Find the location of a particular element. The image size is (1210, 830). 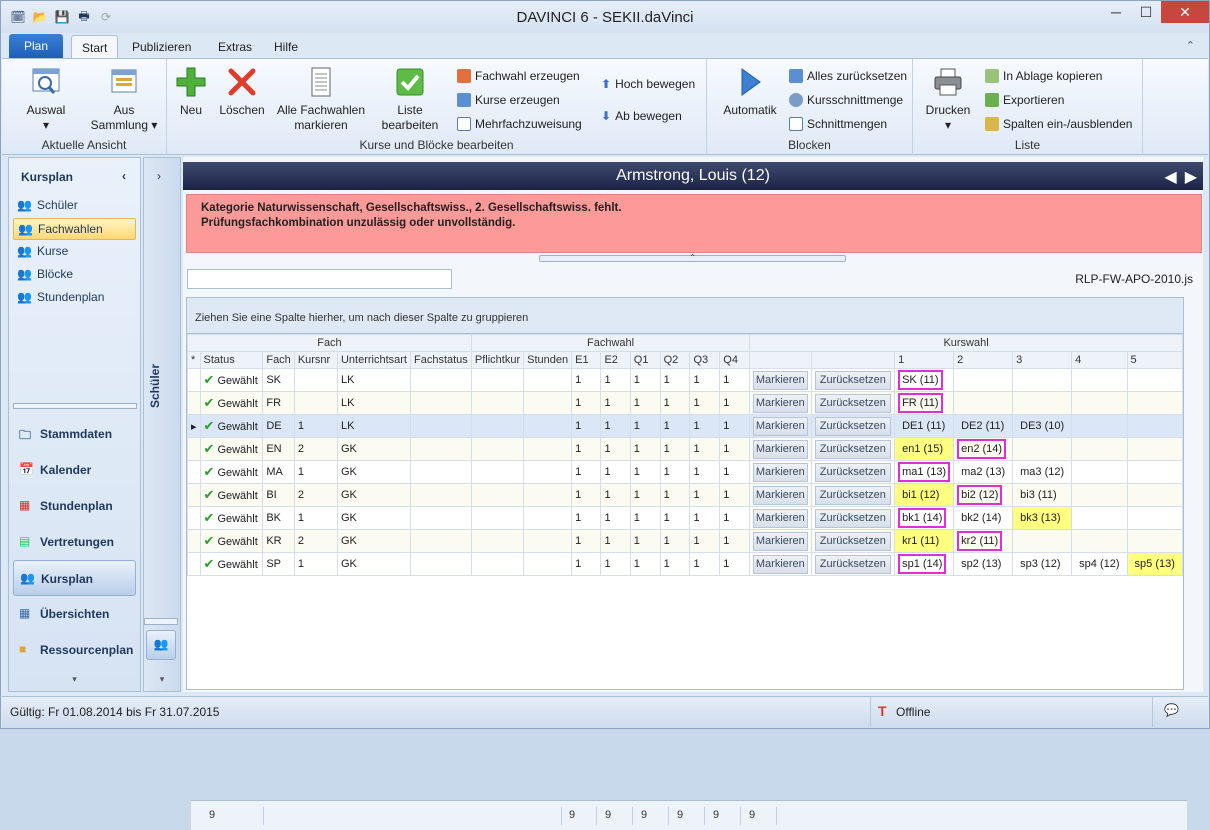

course-intersection-button: Kursschnittmenge is located at coordinates (846, 100).